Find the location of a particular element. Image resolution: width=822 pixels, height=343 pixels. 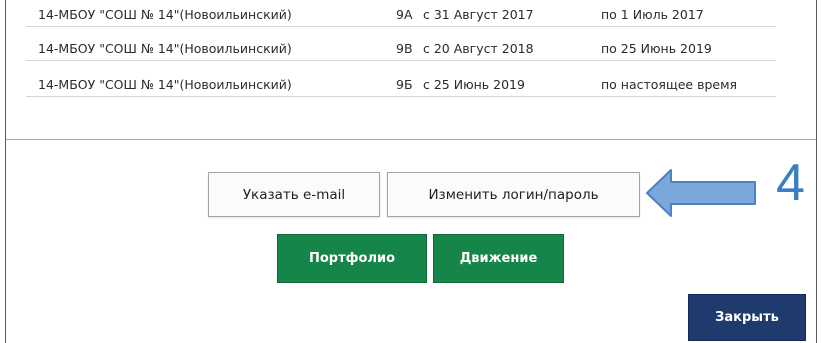

date-from-cell: с 20 Август 2018 is located at coordinates (478, 48).